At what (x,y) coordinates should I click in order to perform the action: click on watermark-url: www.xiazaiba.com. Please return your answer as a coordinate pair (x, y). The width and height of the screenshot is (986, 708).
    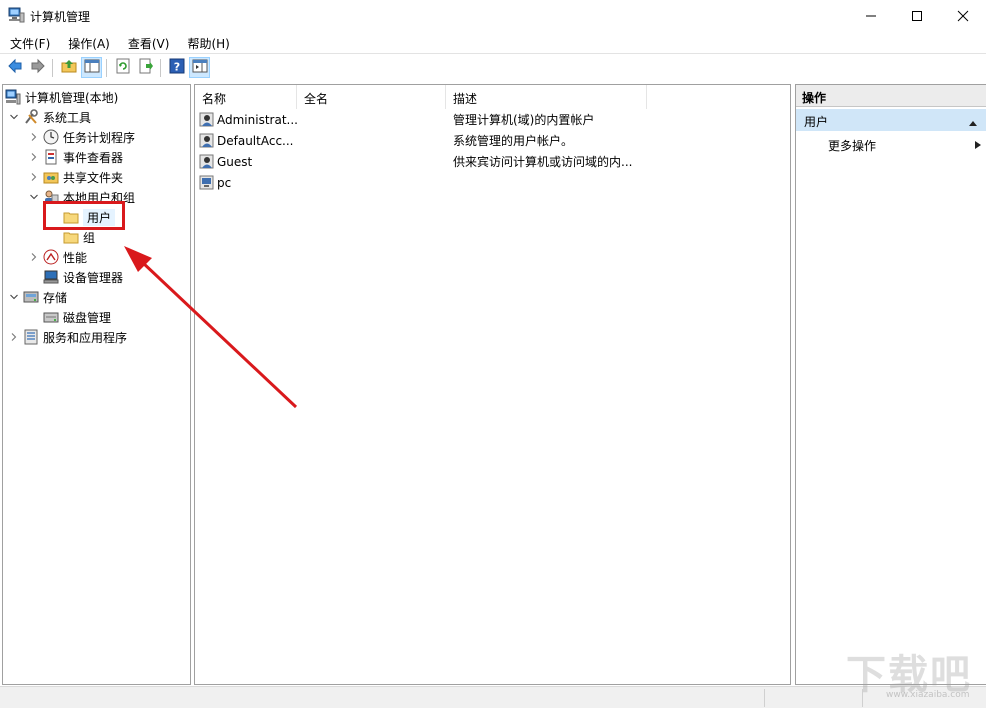
    Looking at the image, I should click on (928, 695).